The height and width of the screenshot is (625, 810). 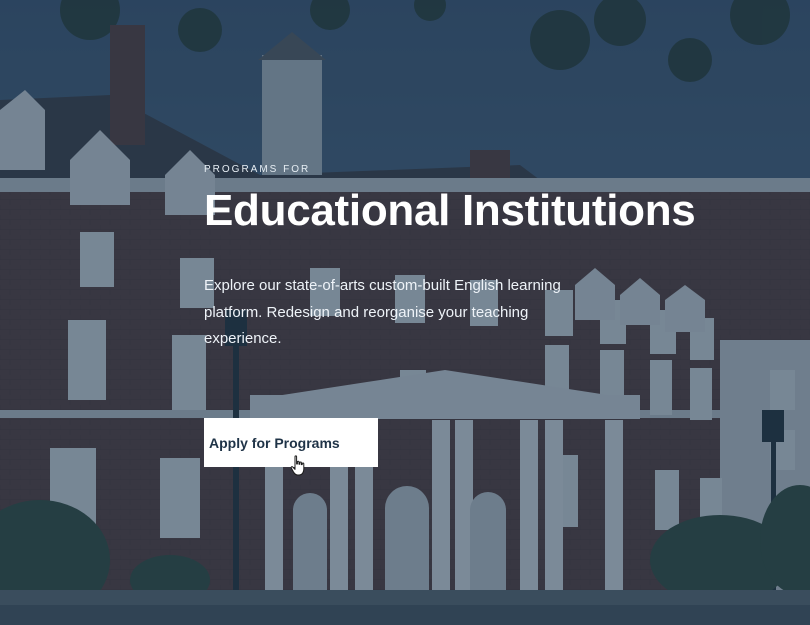 I want to click on eyebrow-label: PROGRAMS FOR, so click(x=257, y=169).